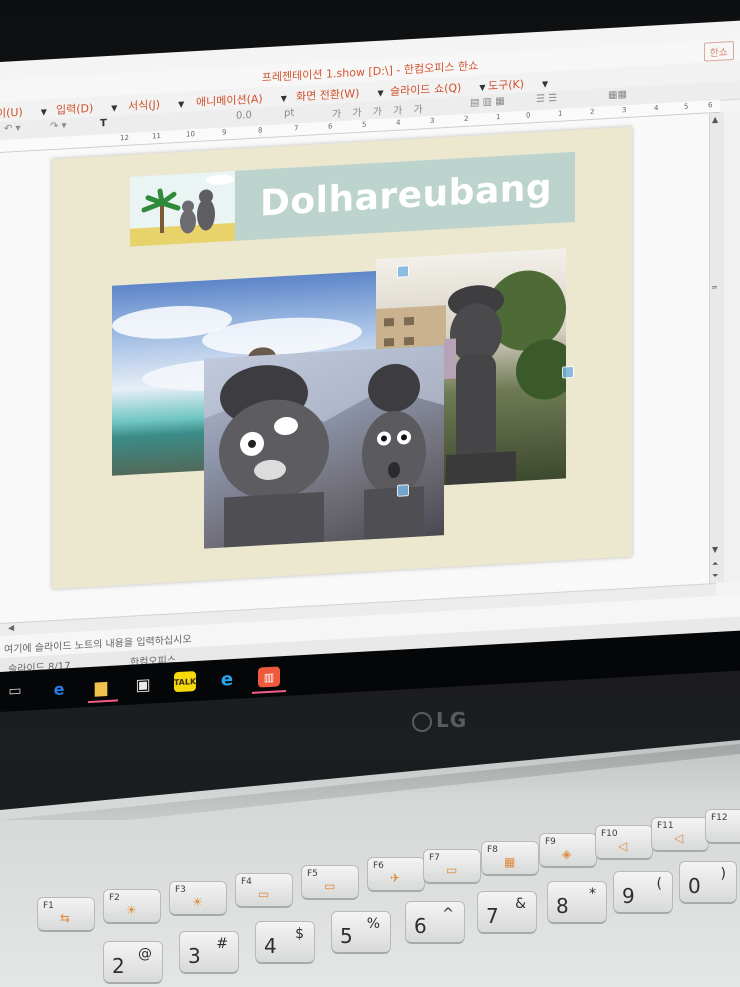 Image resolution: width=740 pixels, height=987 pixels. What do you see at coordinates (715, 564) in the screenshot?
I see `prev-slide-icon: ⏶` at bounding box center [715, 564].